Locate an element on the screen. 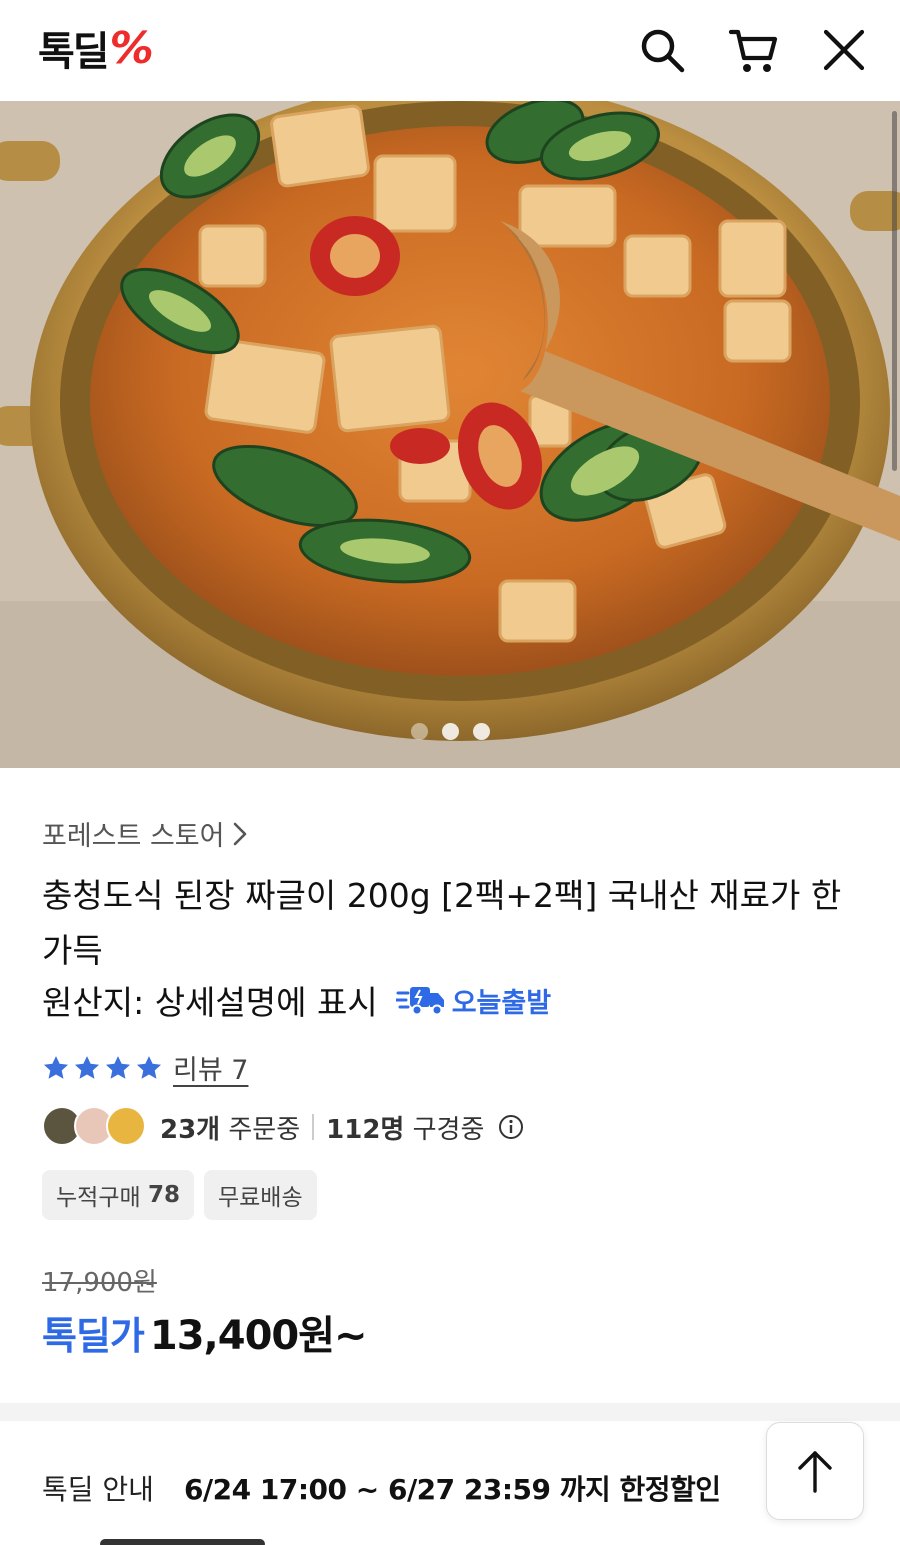  page-scrollbar is located at coordinates (894, 291).